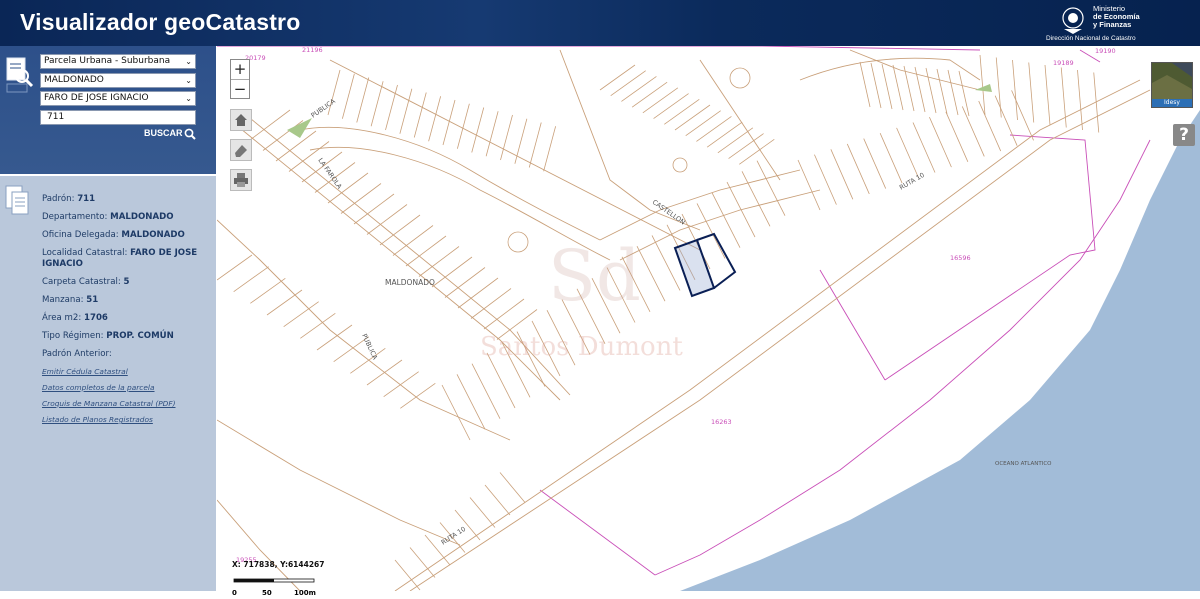  Describe the element at coordinates (118, 117) in the screenshot. I see `padron-input: 711` at that location.